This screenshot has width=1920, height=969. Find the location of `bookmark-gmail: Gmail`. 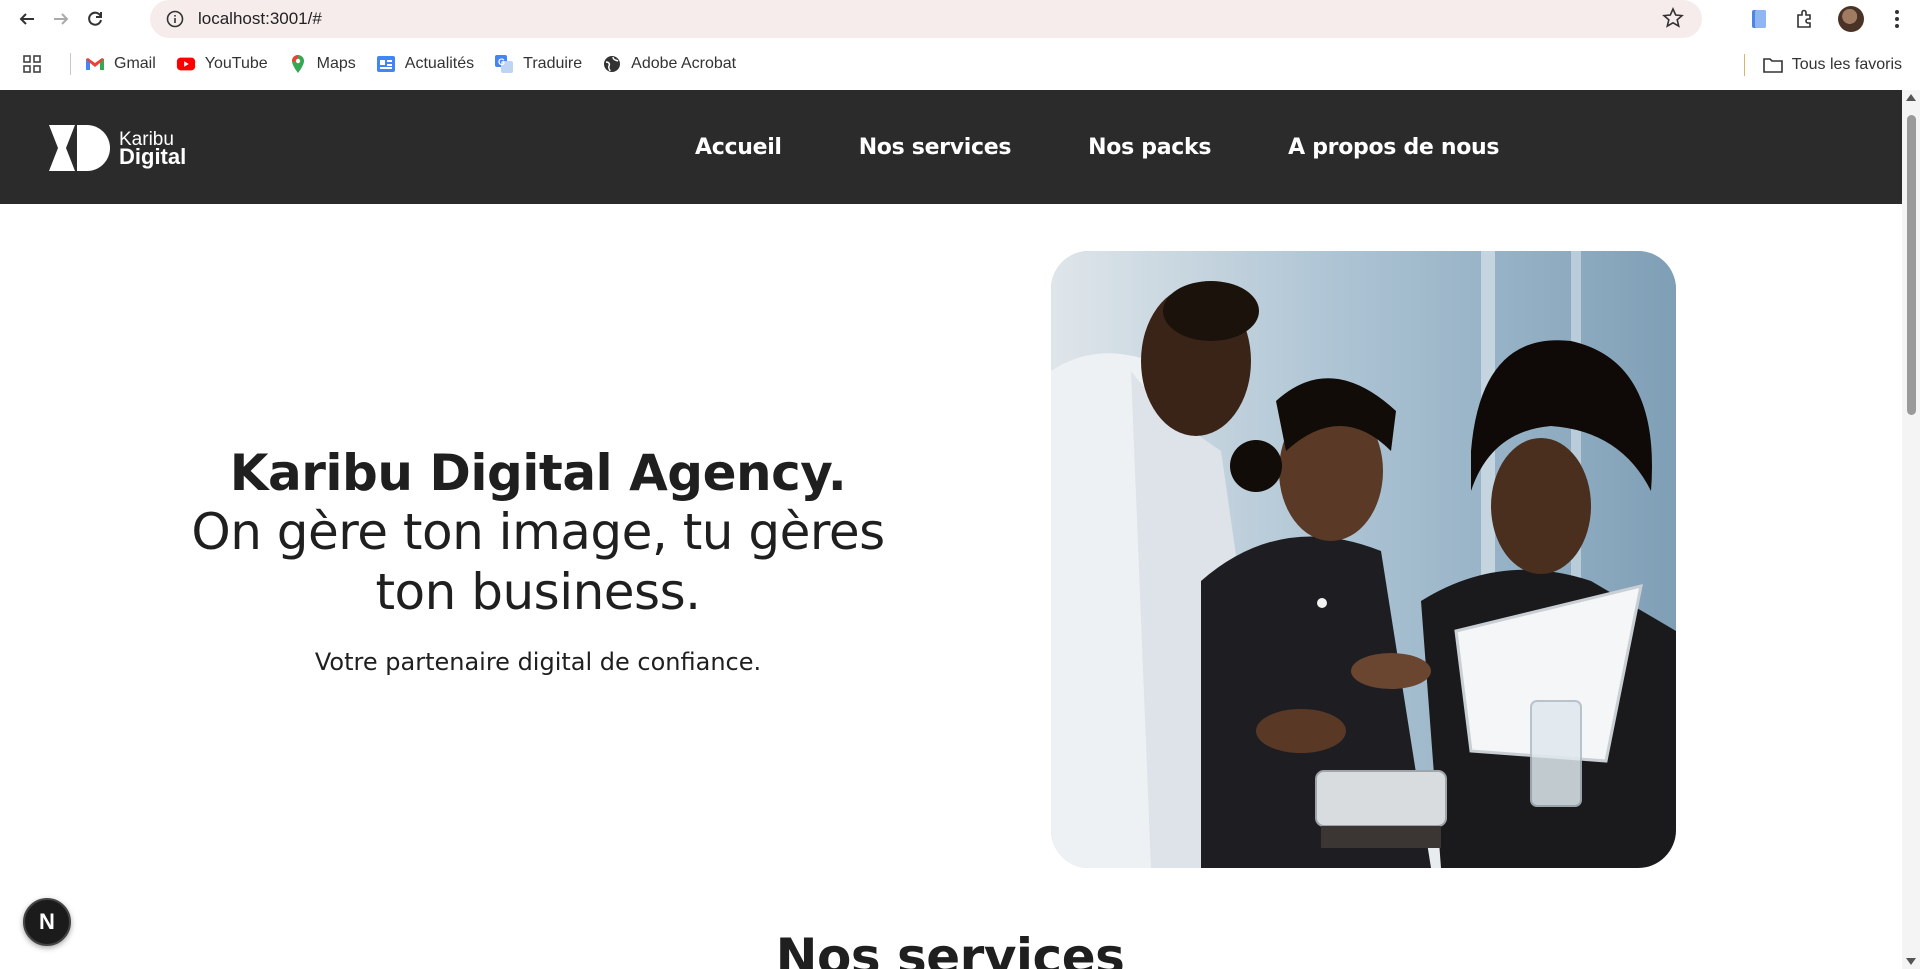

bookmark-gmail: Gmail is located at coordinates (120, 64).